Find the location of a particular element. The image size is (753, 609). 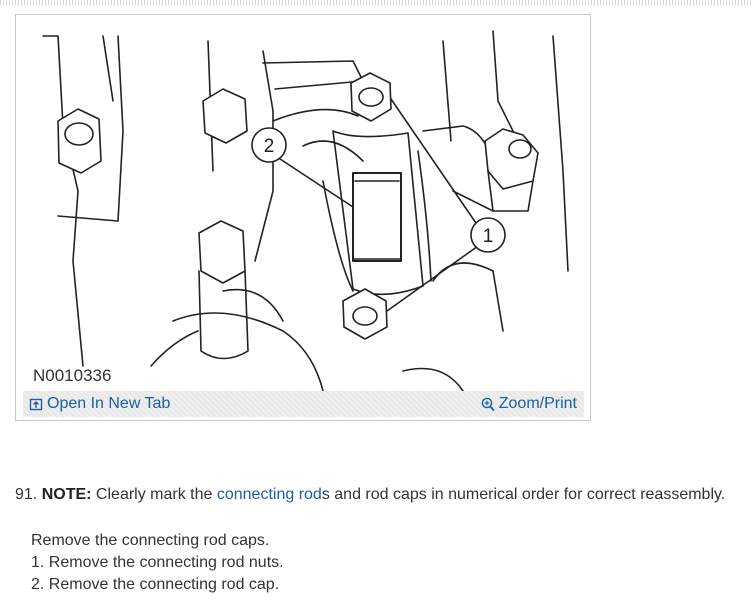

instruction-item-2: 2. Remove the connecting rod cap. is located at coordinates (155, 584).